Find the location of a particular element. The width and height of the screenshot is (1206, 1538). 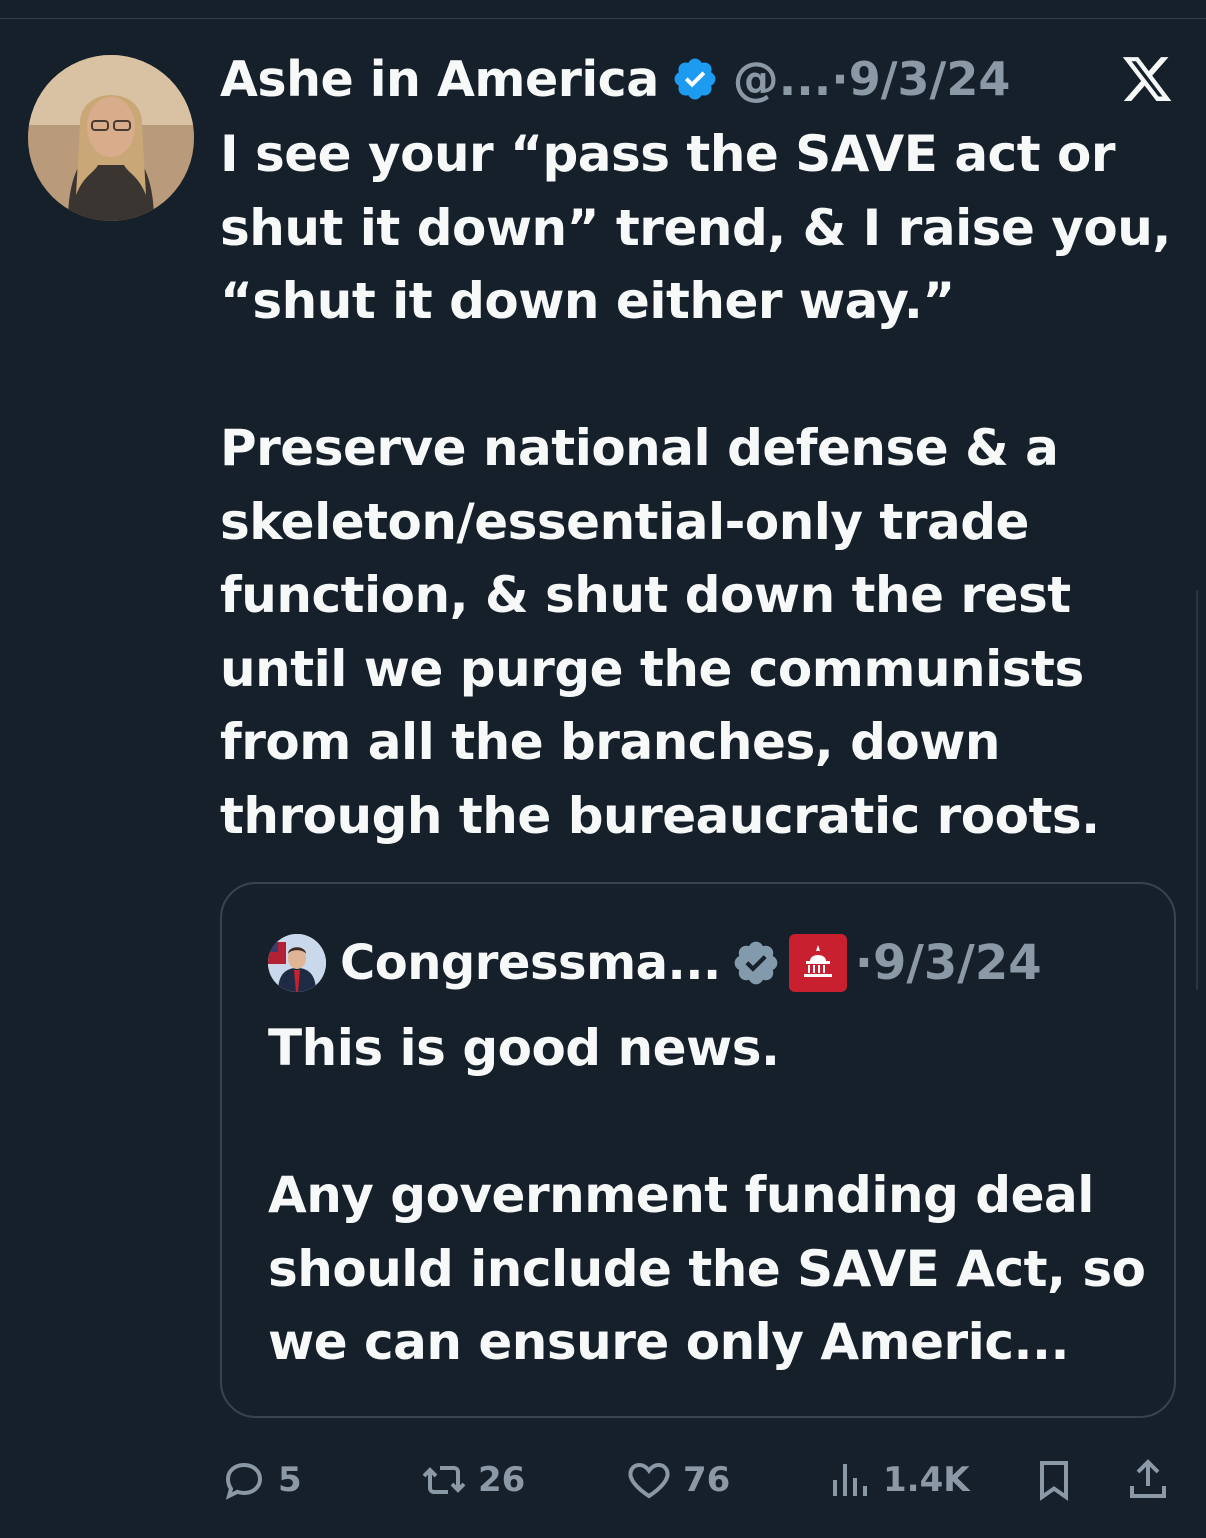

share-button is located at coordinates (1148, 1480).